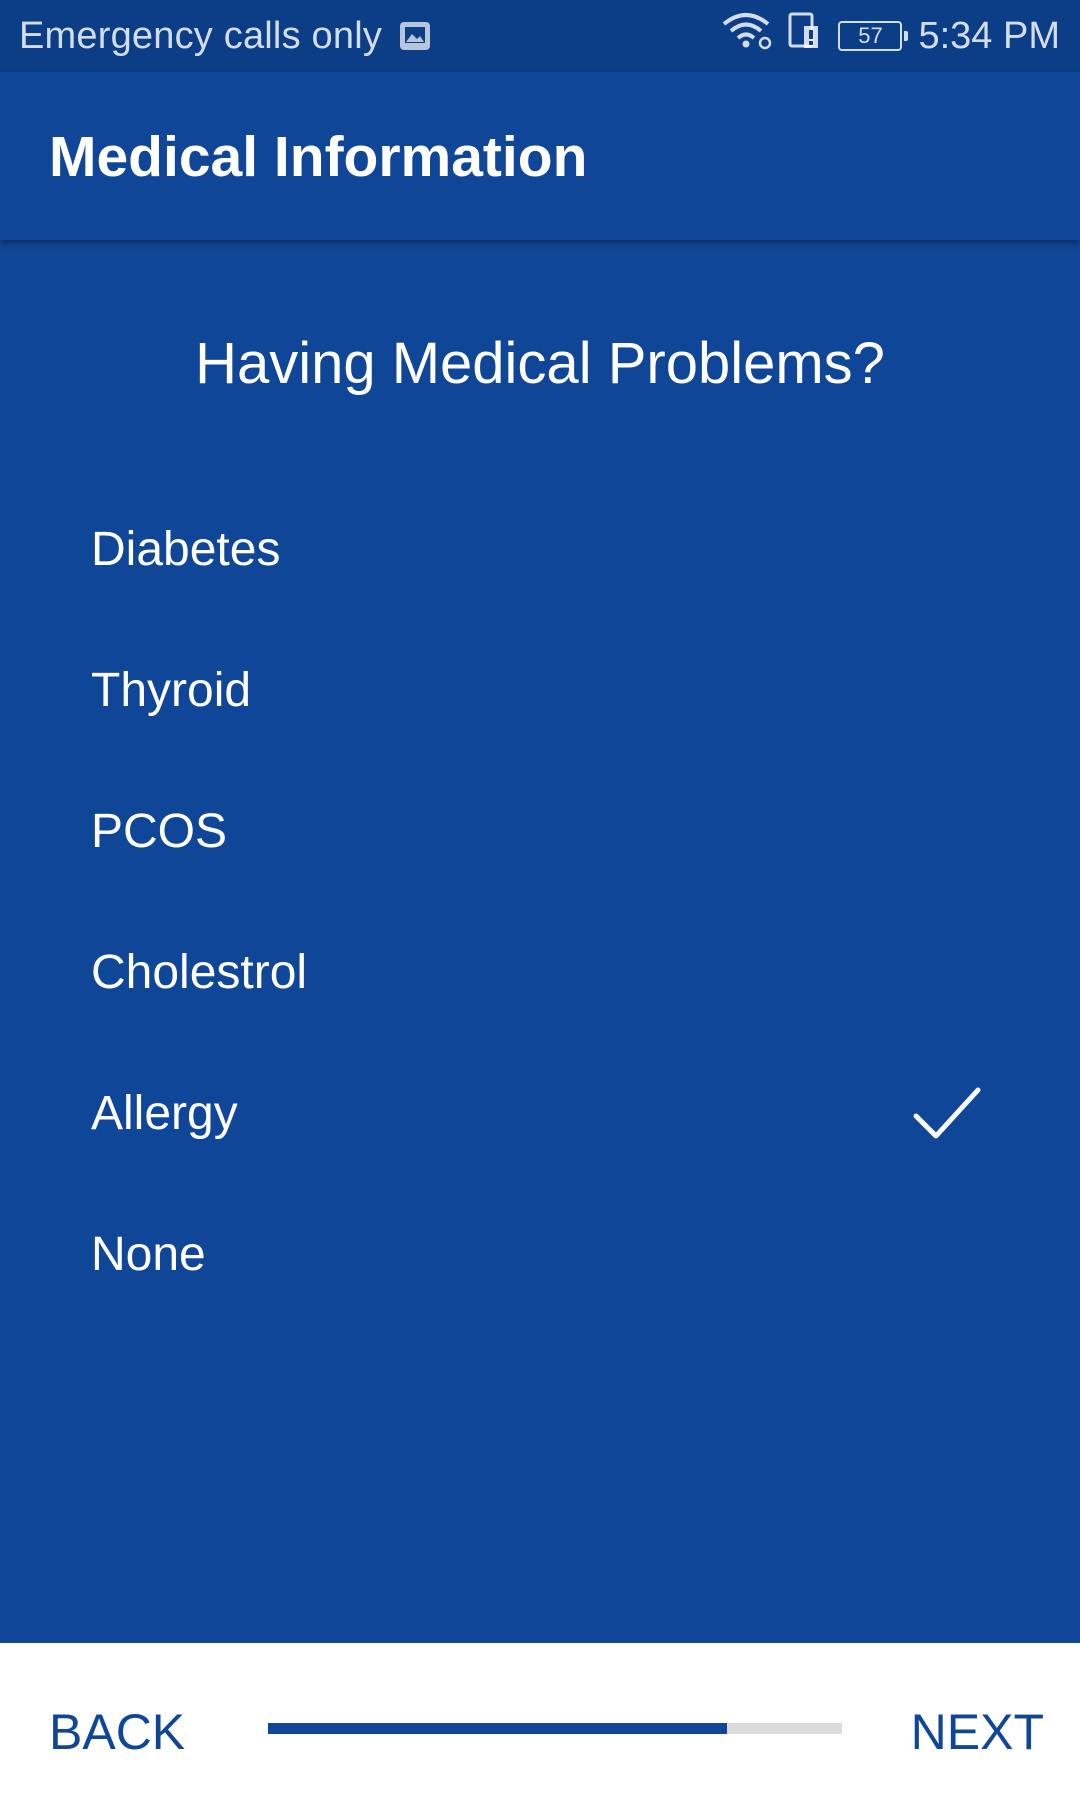 Image resolution: width=1080 pixels, height=1811 pixels. Describe the element at coordinates (201, 35) in the screenshot. I see `carrier-text: Emergency calls only` at that location.